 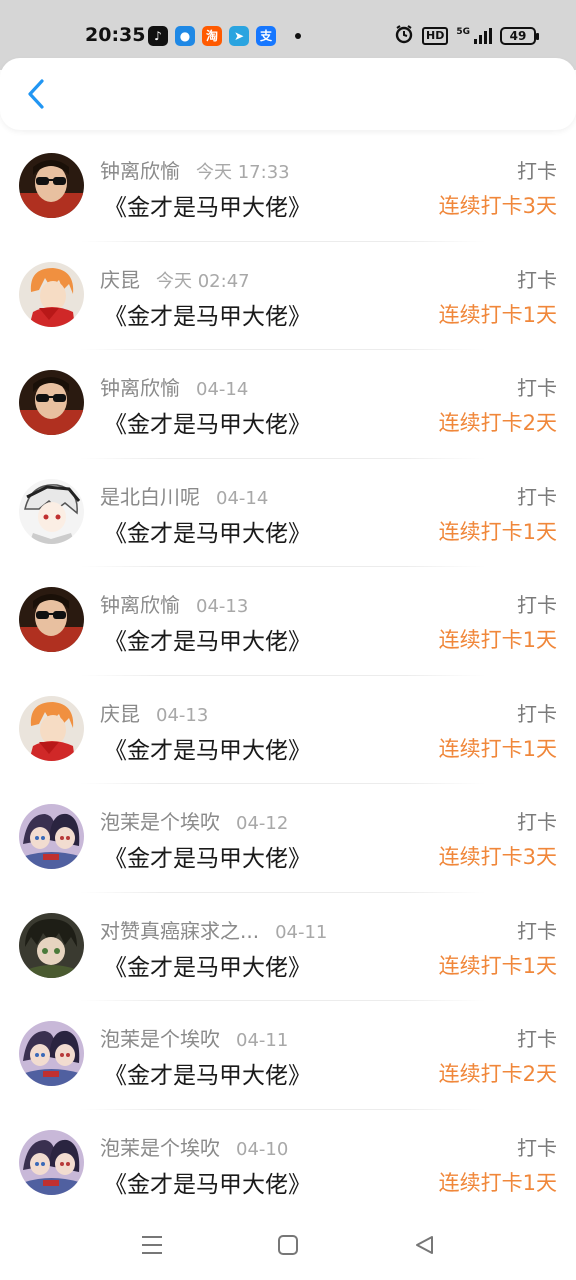 What do you see at coordinates (288, 404) in the screenshot?
I see `list-item: 钟离欣愉 04-14 《金才是马甲大佬》 打卡 连续打卡2天` at bounding box center [288, 404].